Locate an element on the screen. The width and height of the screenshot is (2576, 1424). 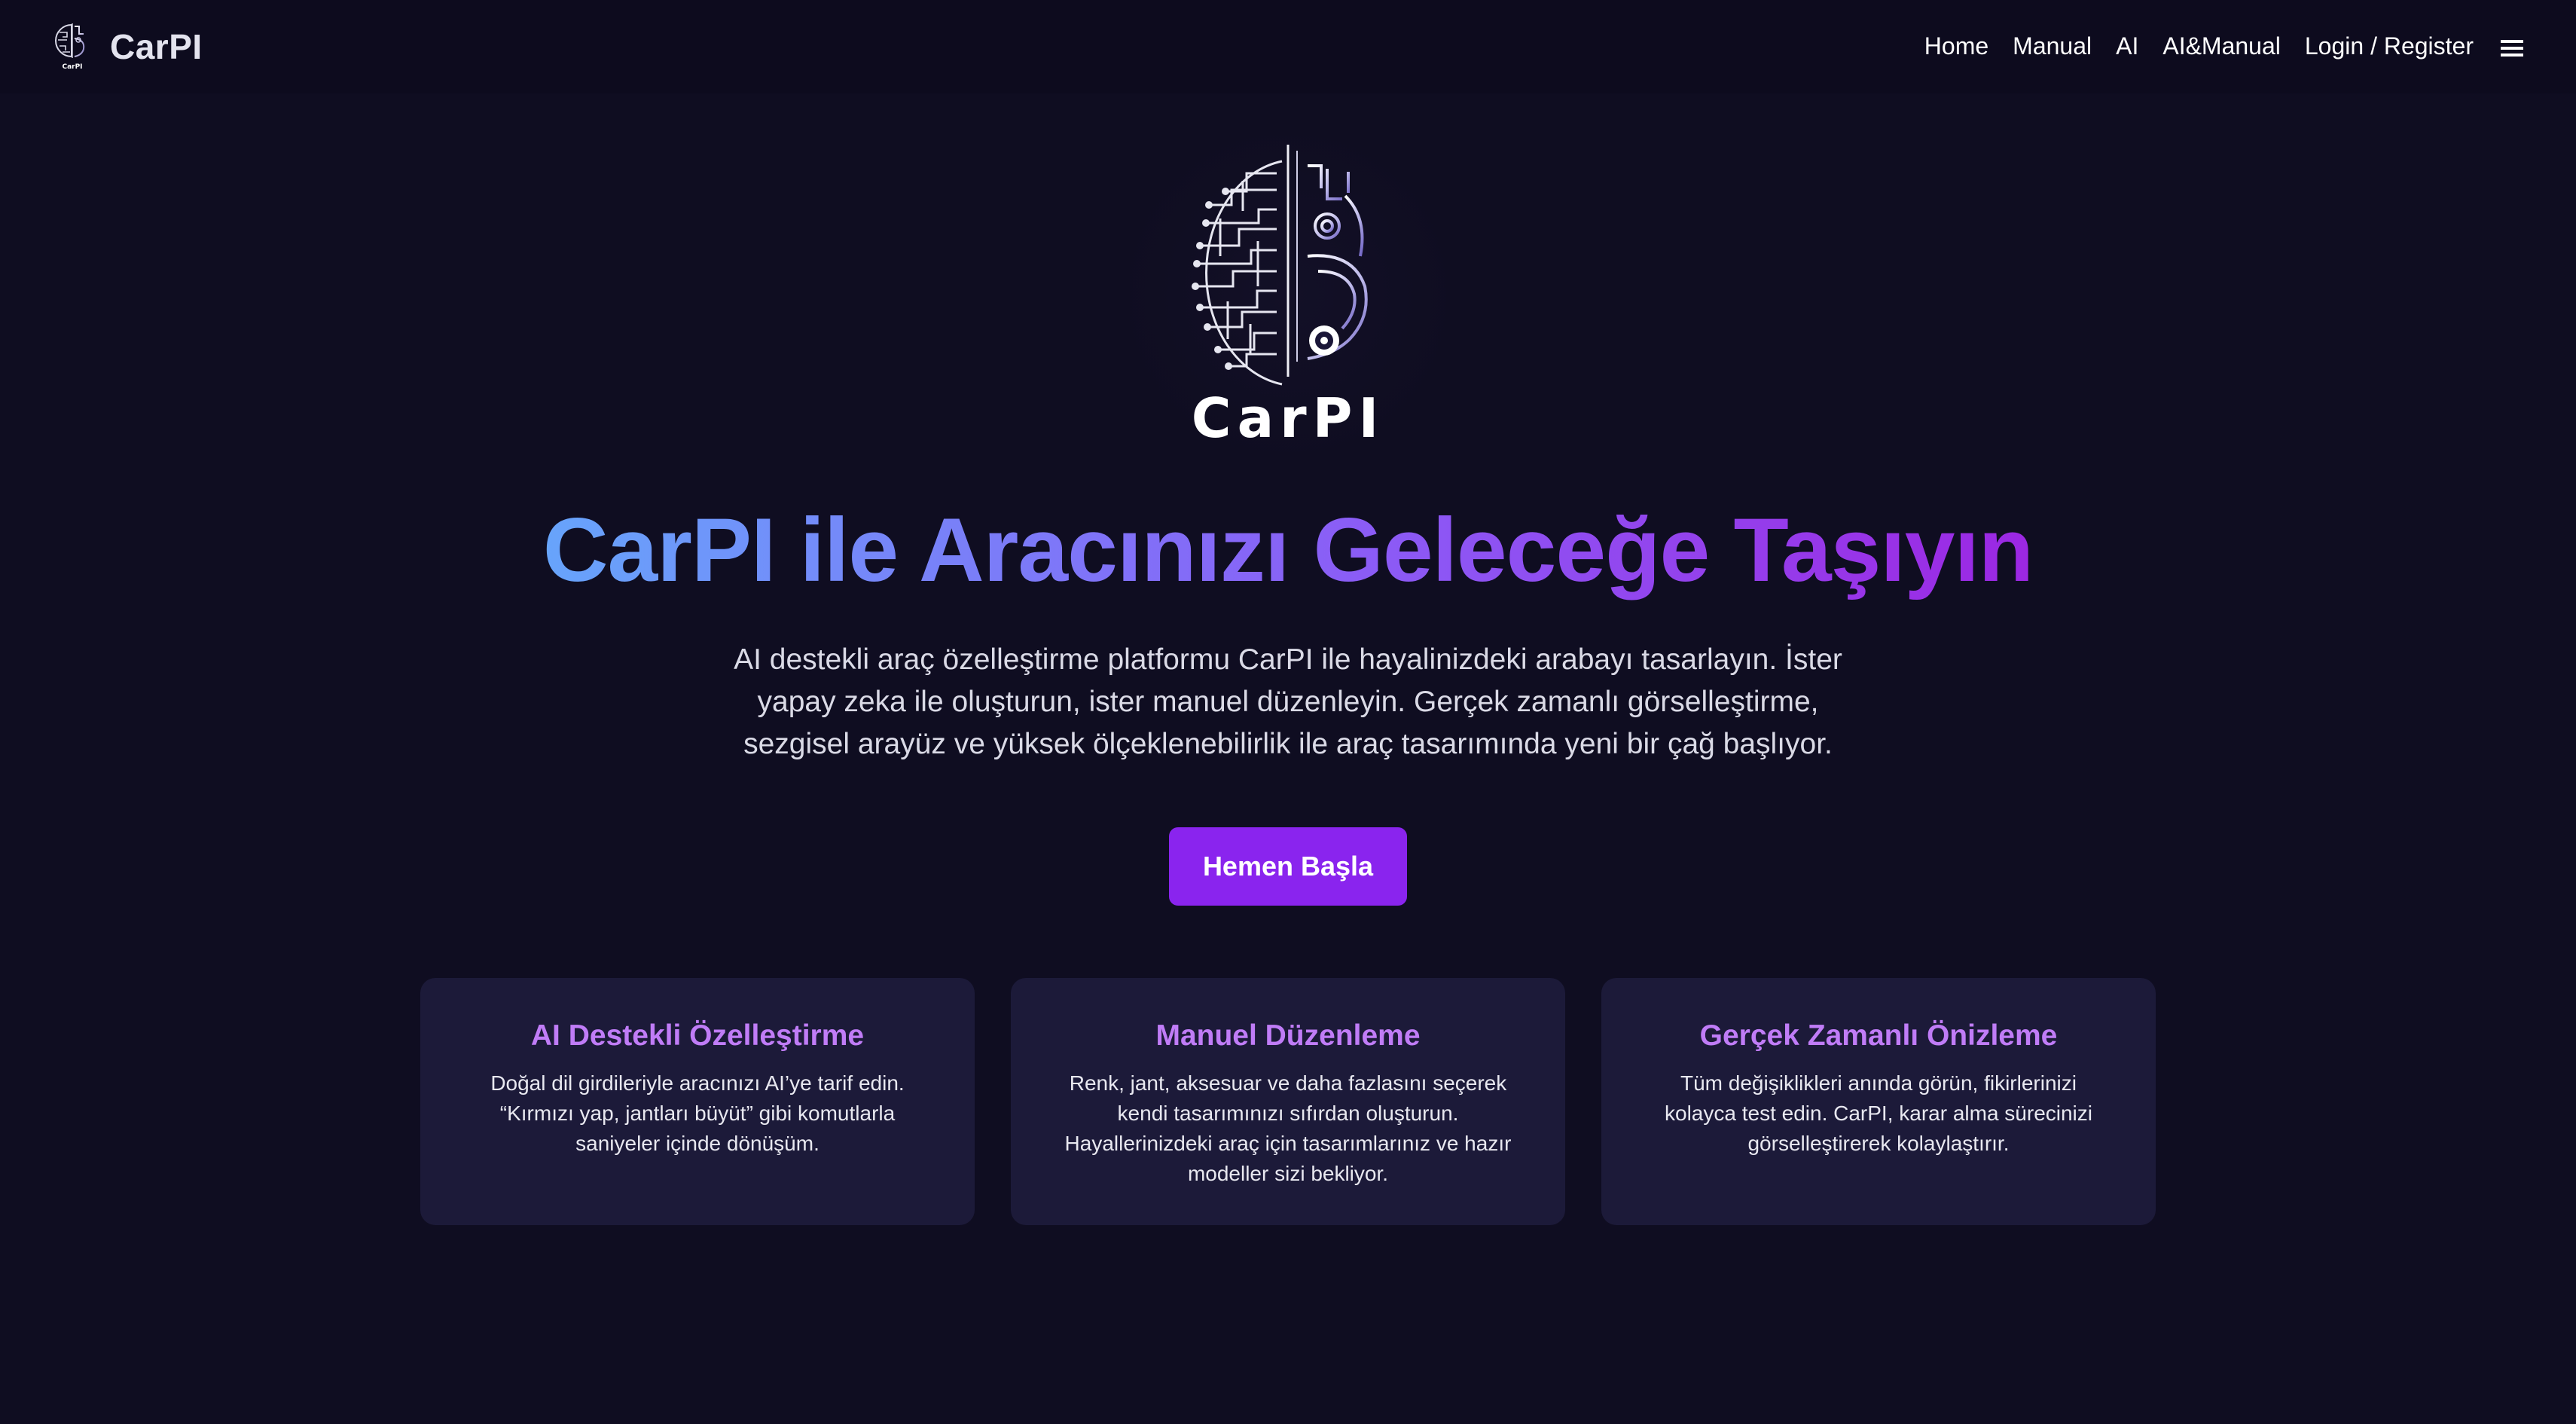
carpi-logo-icon: CarPI is located at coordinates (70, 47).